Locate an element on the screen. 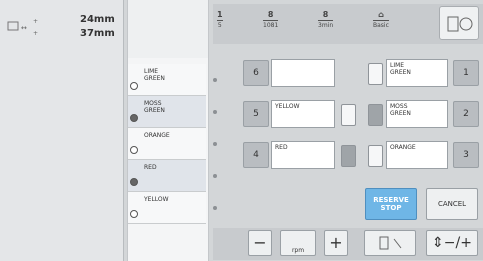 This screenshot has width=483, height=261. speed-decrease-button: − is located at coordinates (260, 243).